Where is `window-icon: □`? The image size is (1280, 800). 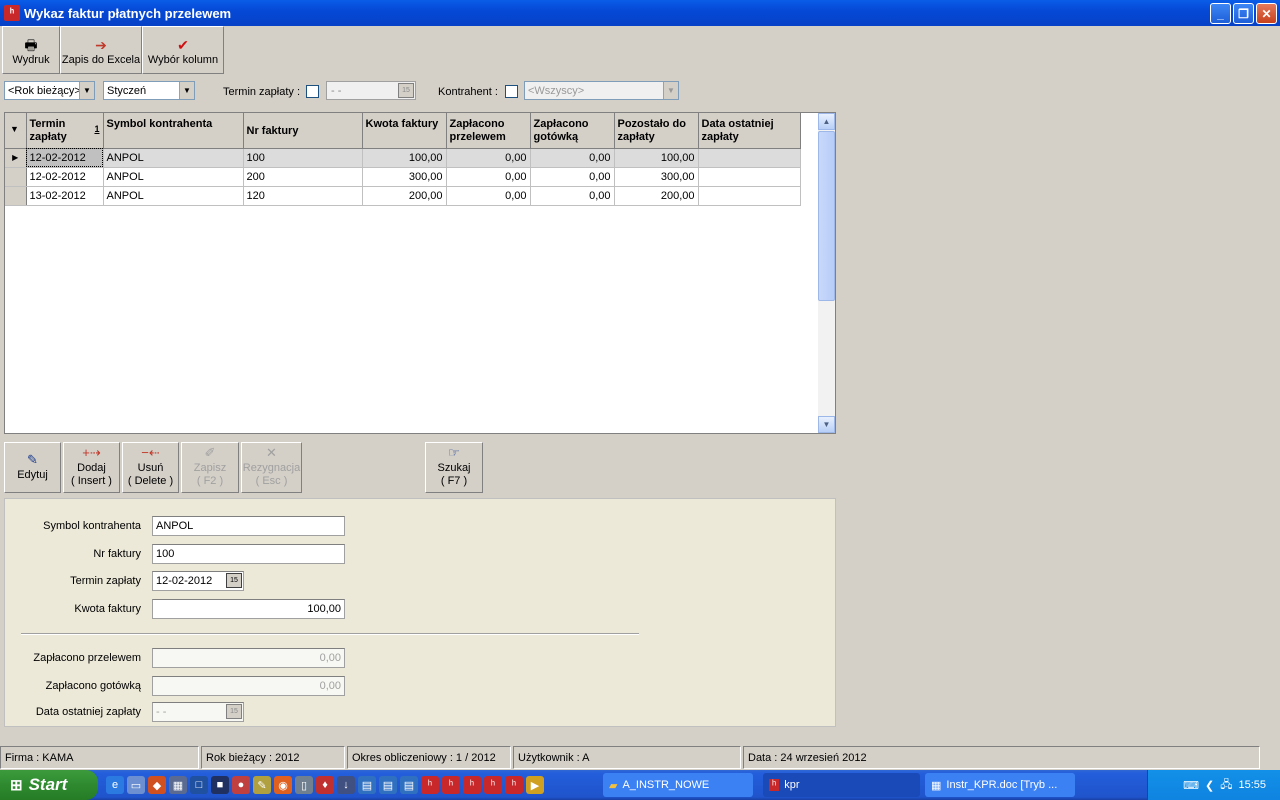
window-icon: □ is located at coordinates (199, 785).